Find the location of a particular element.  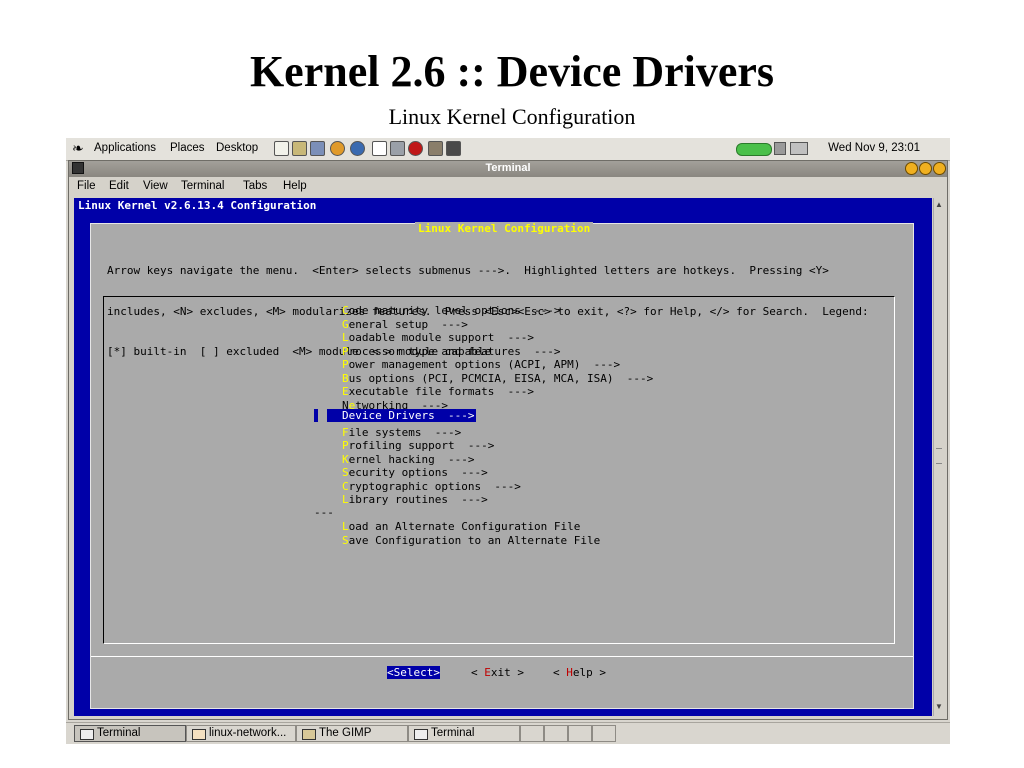

clock: Wed Nov 9, 23:01 is located at coordinates (874, 148).